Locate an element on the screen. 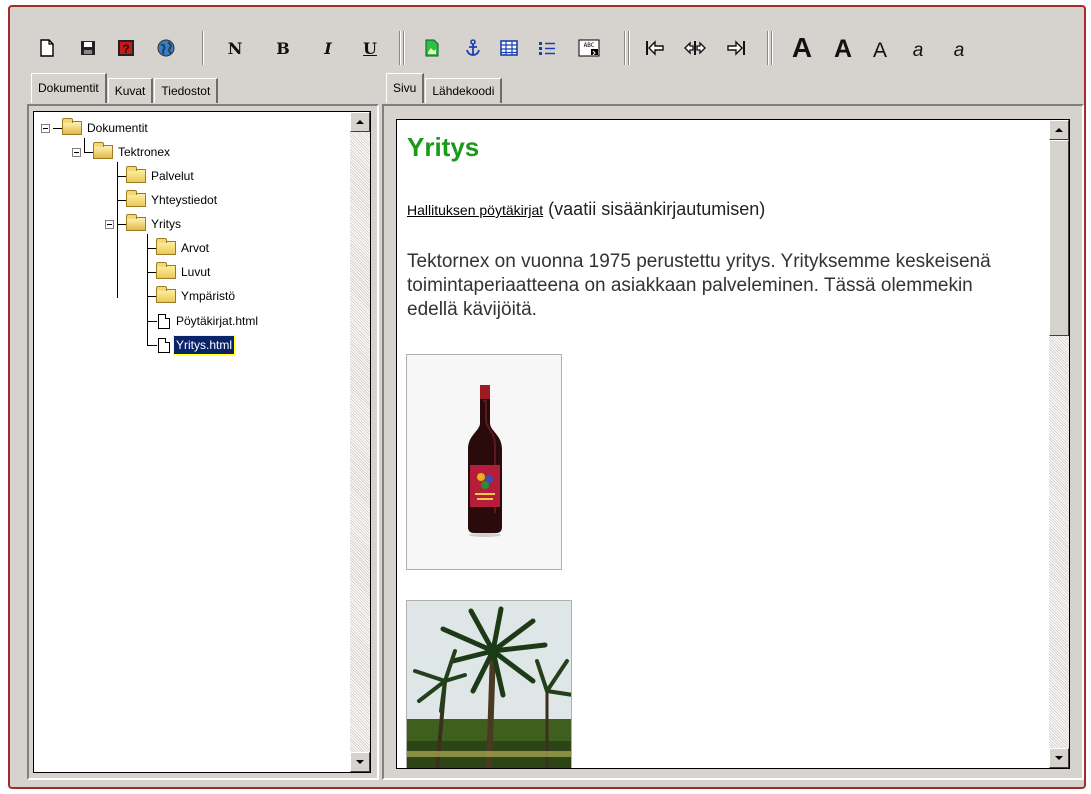 The image size is (1091, 794). tree-item-label: Yhteystiedot is located at coordinates (184, 200).